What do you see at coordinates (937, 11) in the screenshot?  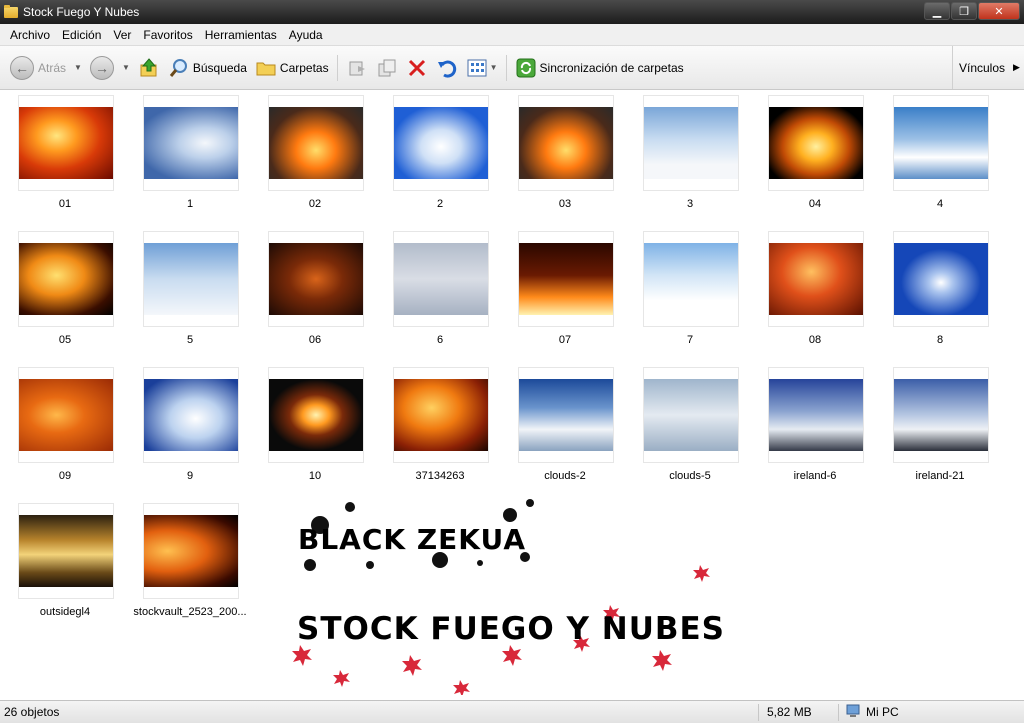 I see `minimize-button: ▁` at bounding box center [937, 11].